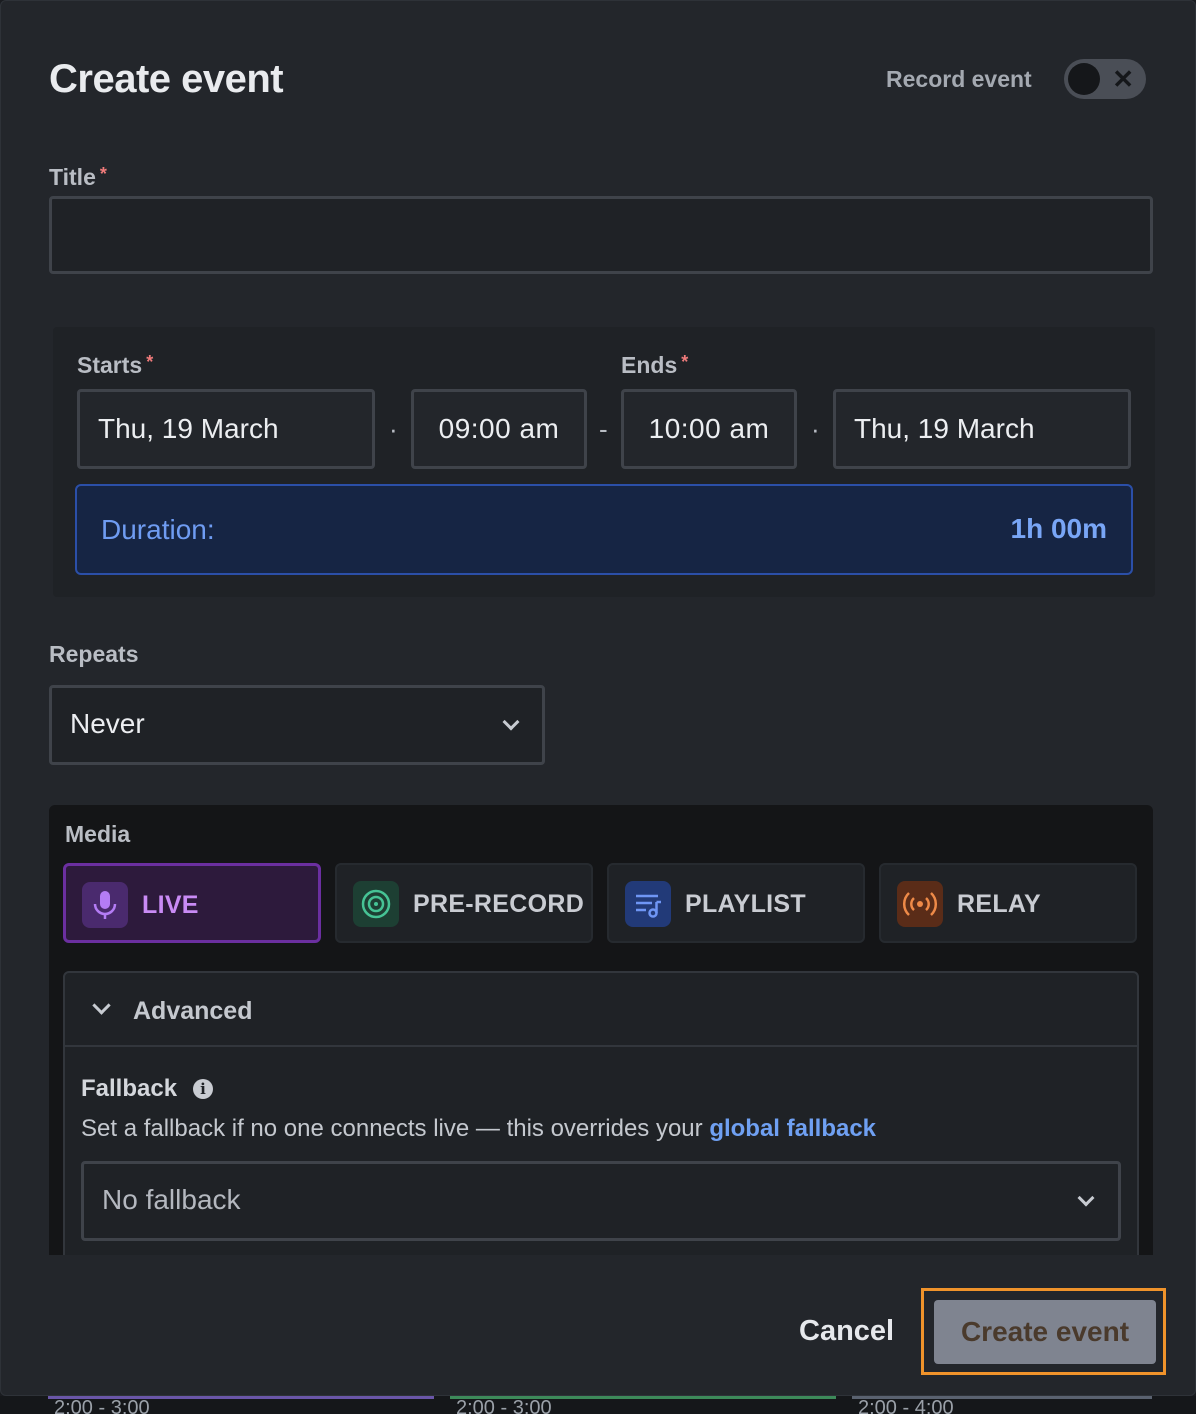  Describe the element at coordinates (499, 904) in the screenshot. I see `media-option-label: PRE-RECORD` at that location.